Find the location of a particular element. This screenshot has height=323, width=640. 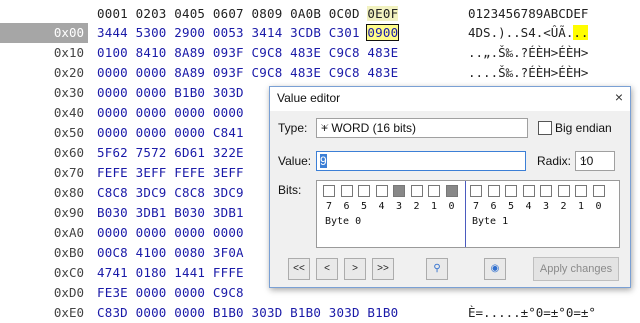

row-bytes: 0000 0000 0000 C841 is located at coordinates (170, 133).